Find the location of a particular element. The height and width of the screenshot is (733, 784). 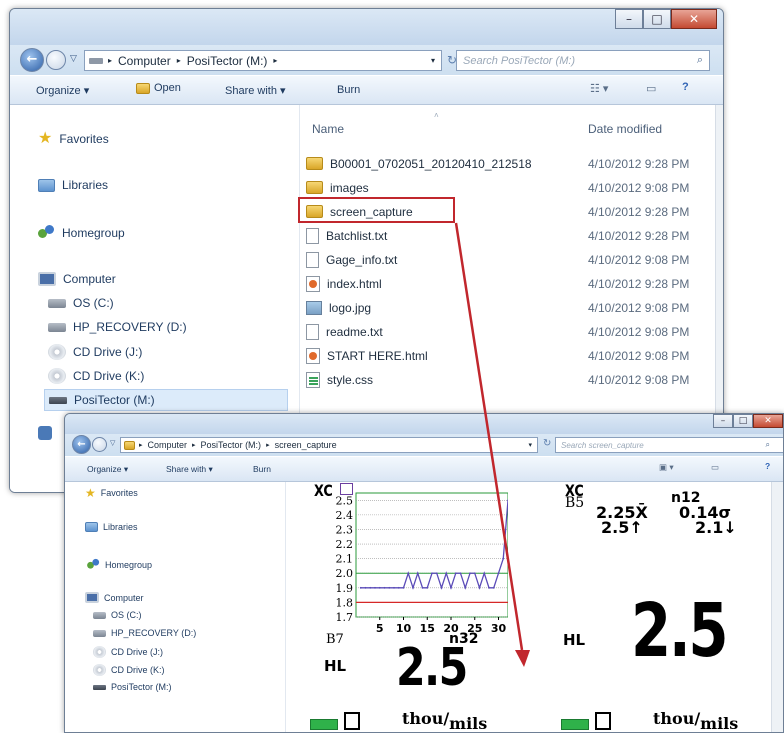

change-view-icon: ▣ ▾ is located at coordinates (666, 467).